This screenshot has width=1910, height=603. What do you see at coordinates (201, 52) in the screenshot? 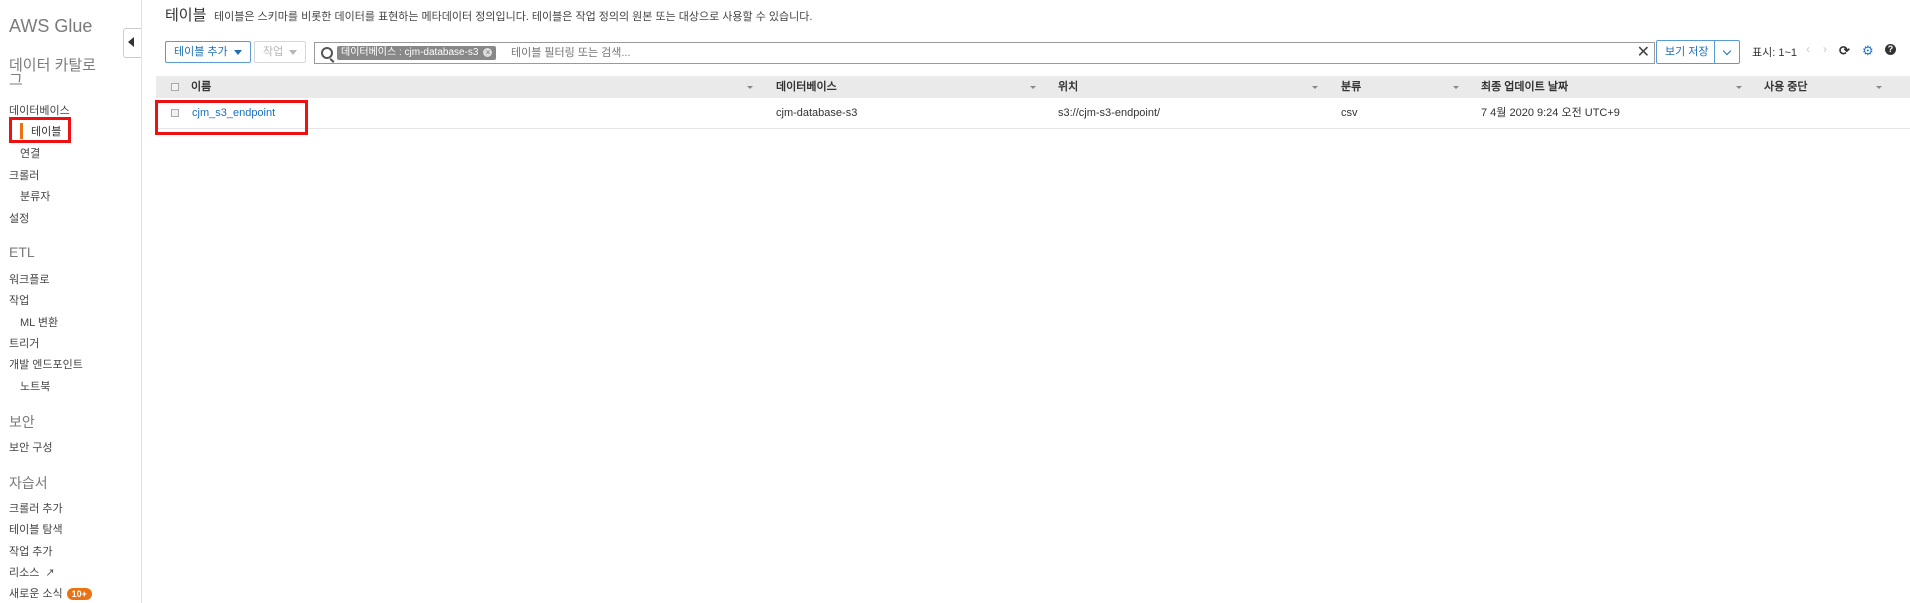
I see `add-table-label: 테이블 추가` at bounding box center [201, 52].